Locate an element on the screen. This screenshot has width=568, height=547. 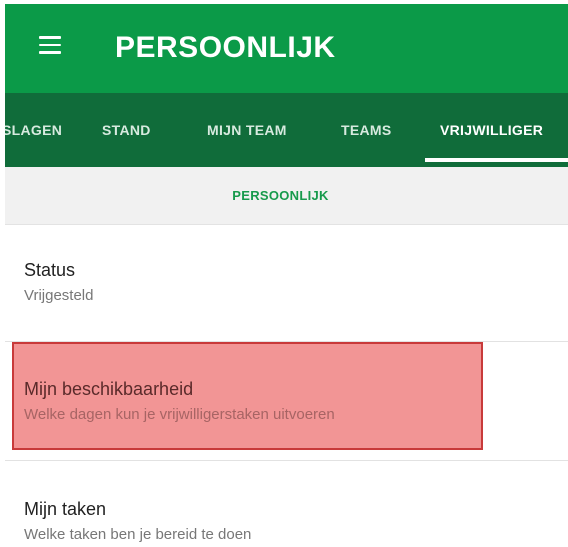
list-item-subtitle: Vrijgesteld is located at coordinates (59, 295).